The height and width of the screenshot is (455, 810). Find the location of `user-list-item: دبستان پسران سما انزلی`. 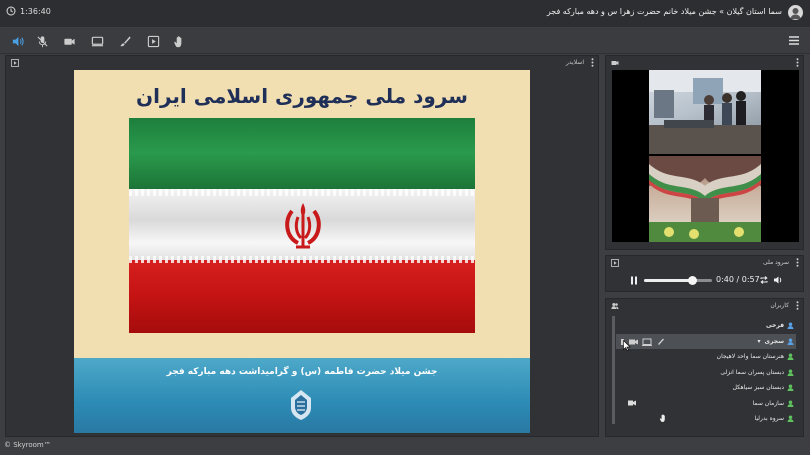

user-list-item: دبستان پسران سما انزلی is located at coordinates (757, 372).